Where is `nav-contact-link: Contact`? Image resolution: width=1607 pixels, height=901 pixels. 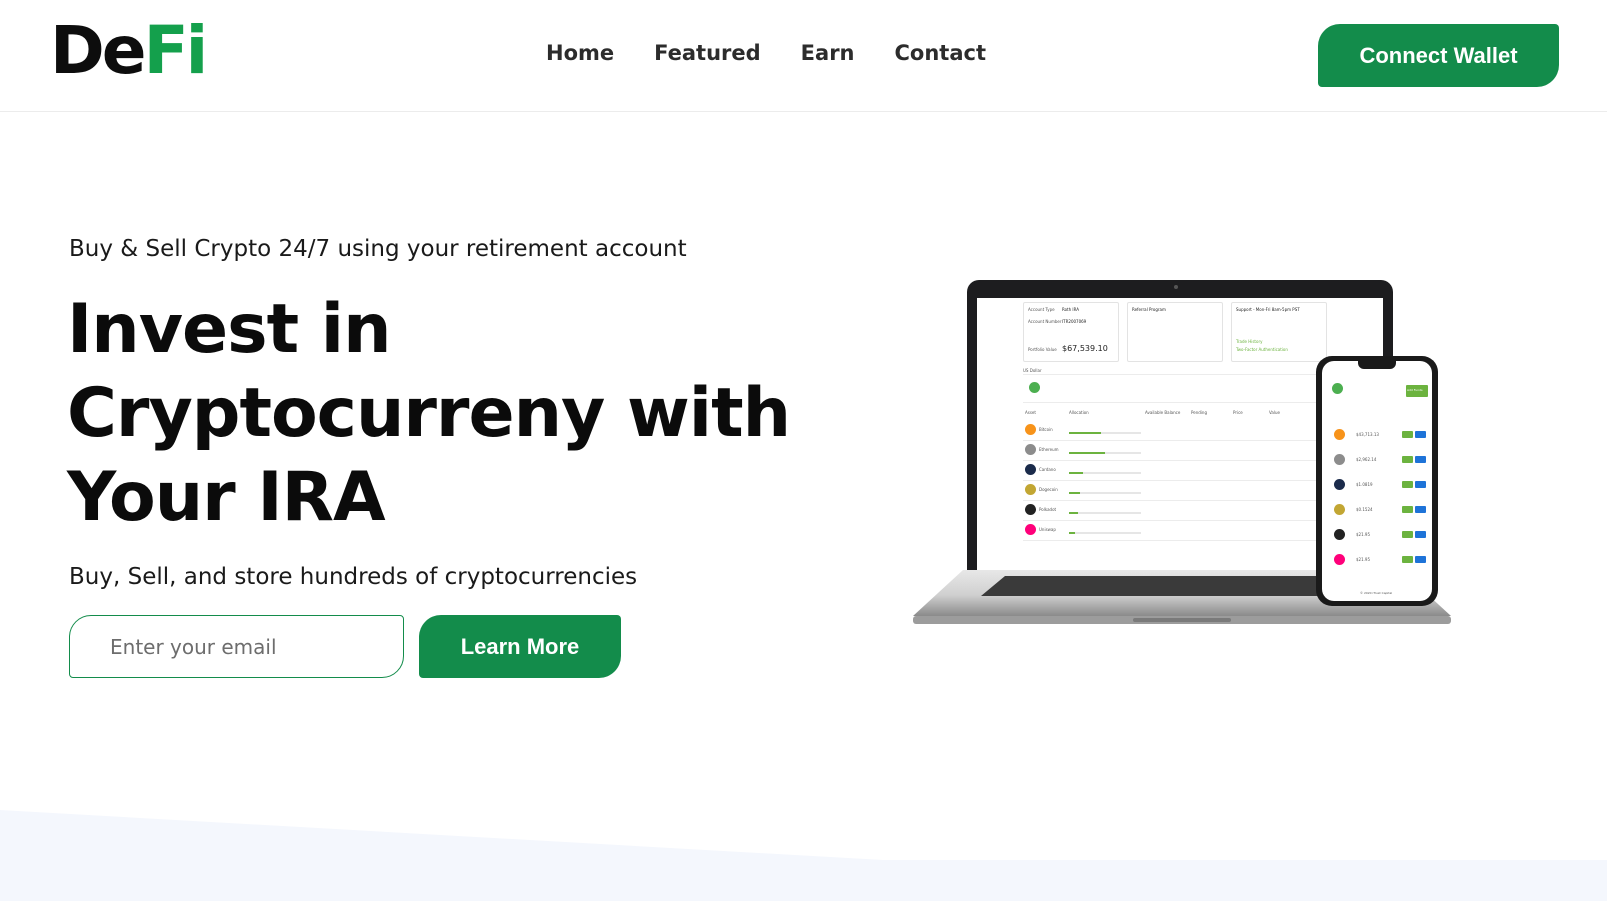 nav-contact-link: Contact is located at coordinates (941, 53).